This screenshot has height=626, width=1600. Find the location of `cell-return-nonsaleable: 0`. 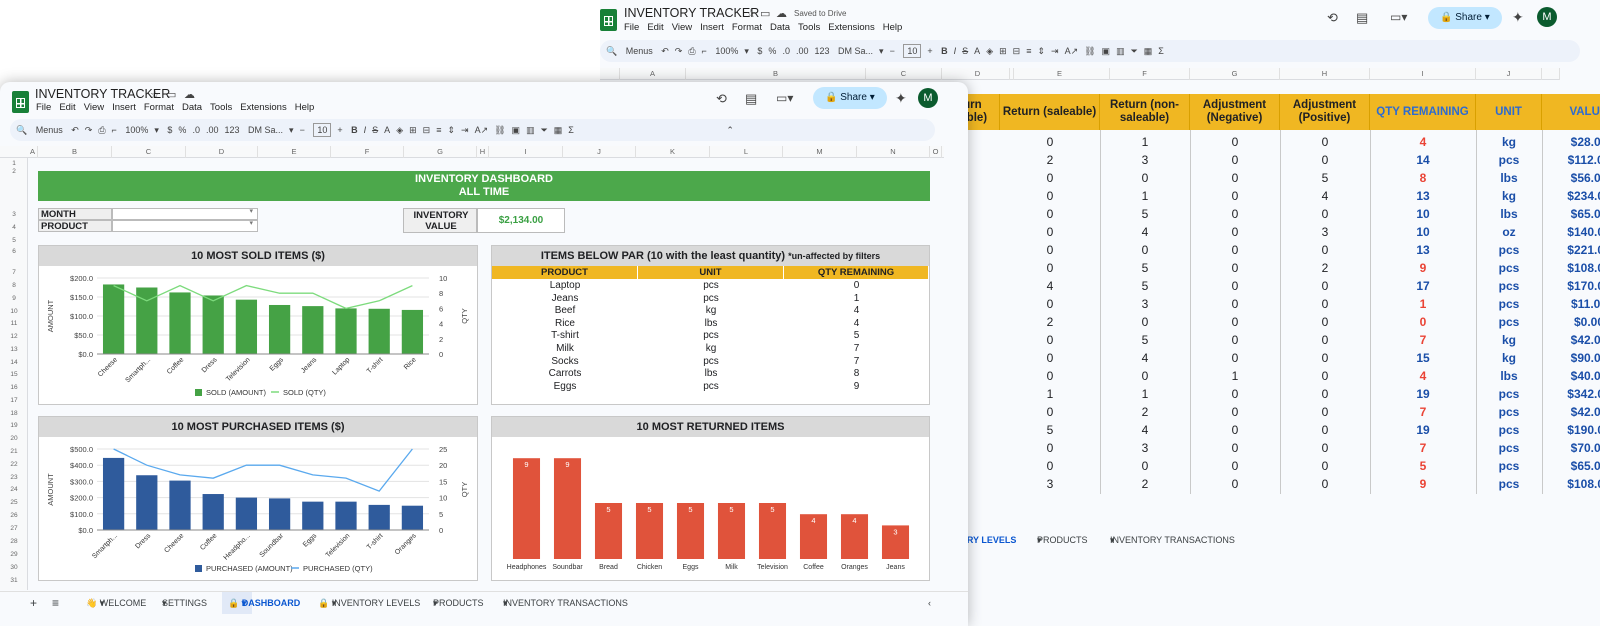

cell-return-nonsaleable: 0 is located at coordinates (1145, 250).